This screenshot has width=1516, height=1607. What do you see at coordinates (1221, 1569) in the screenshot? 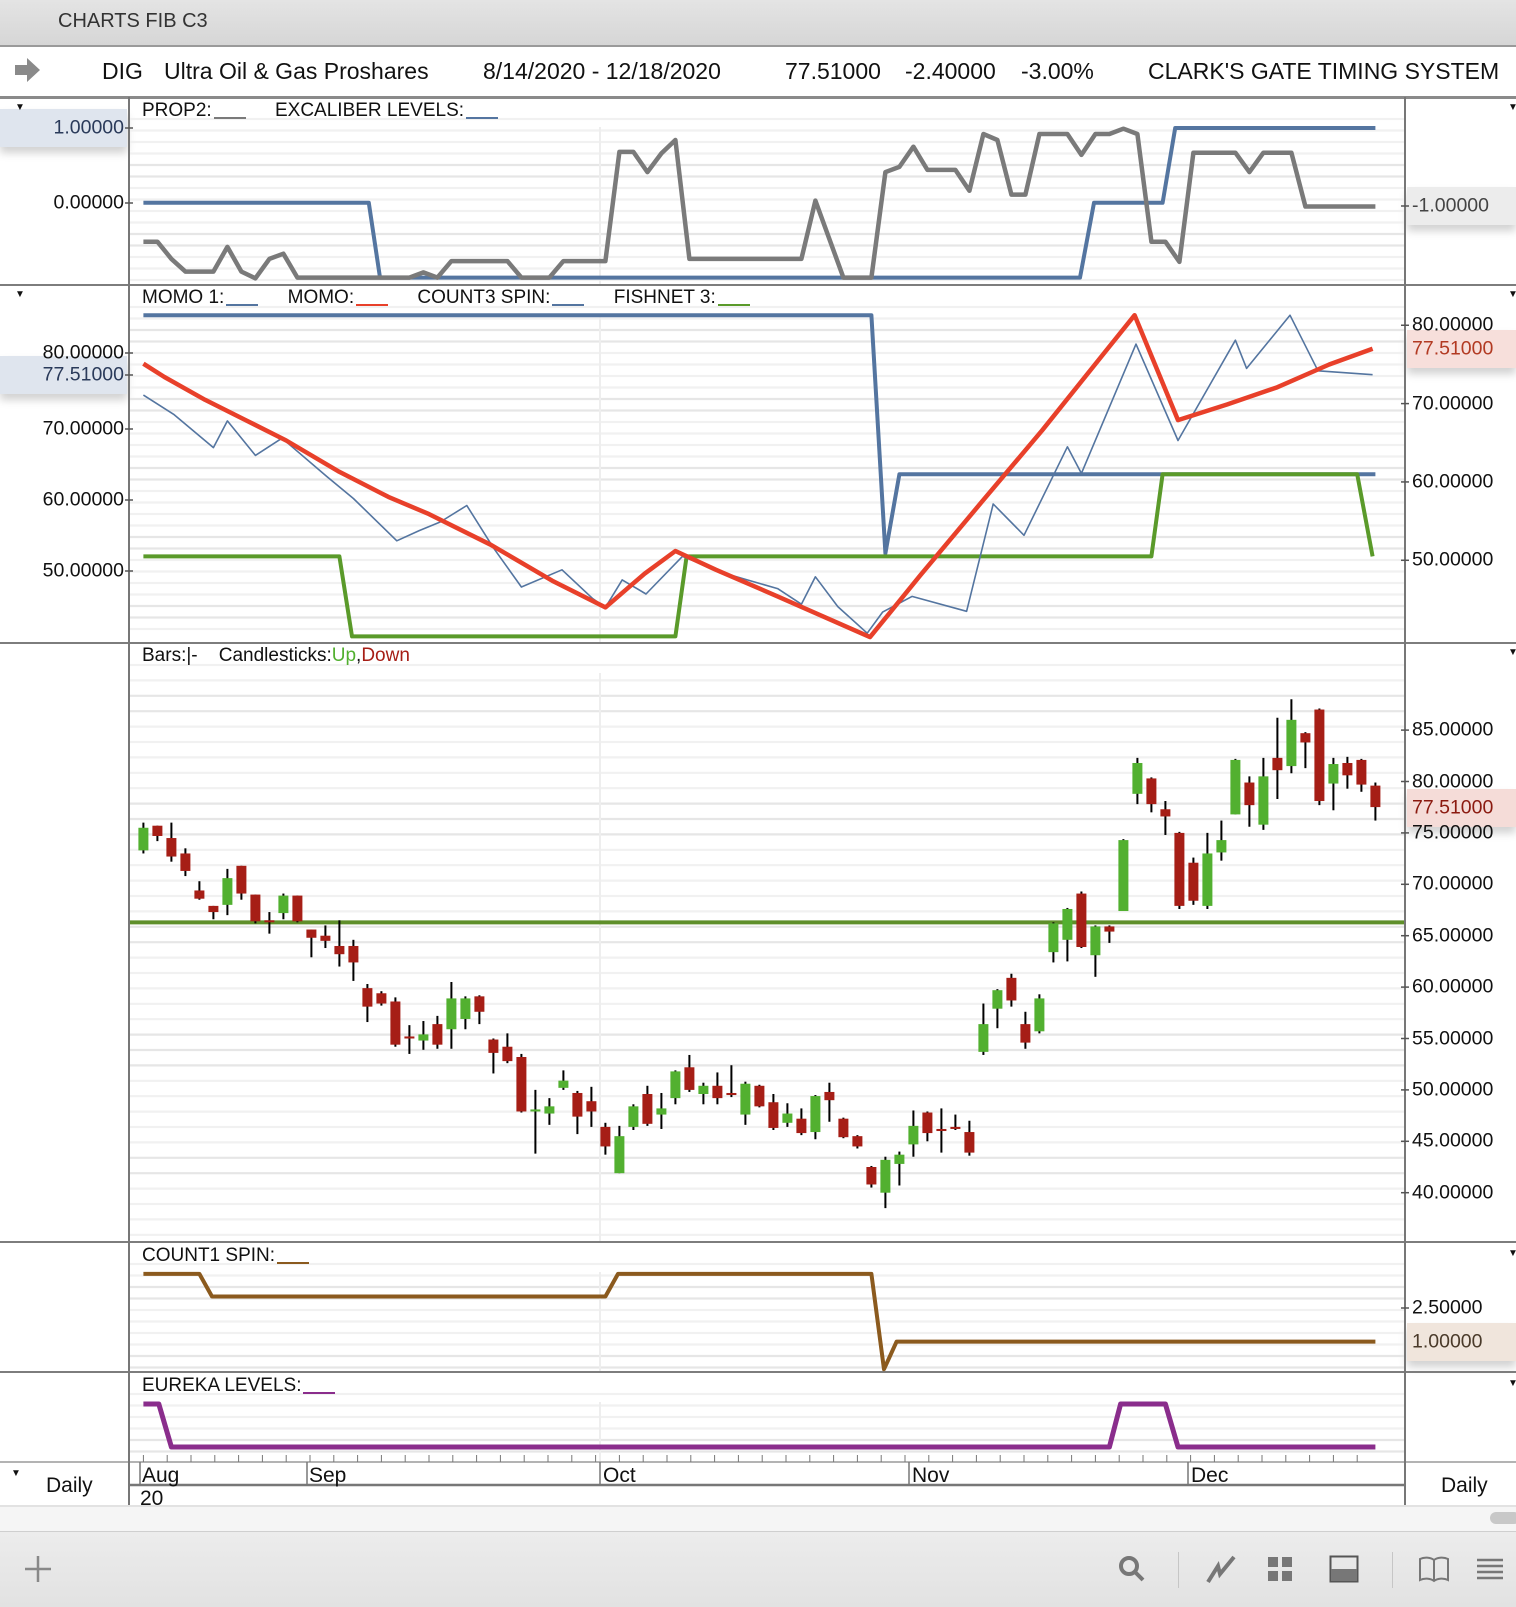
I see `line-chart-icon` at bounding box center [1221, 1569].